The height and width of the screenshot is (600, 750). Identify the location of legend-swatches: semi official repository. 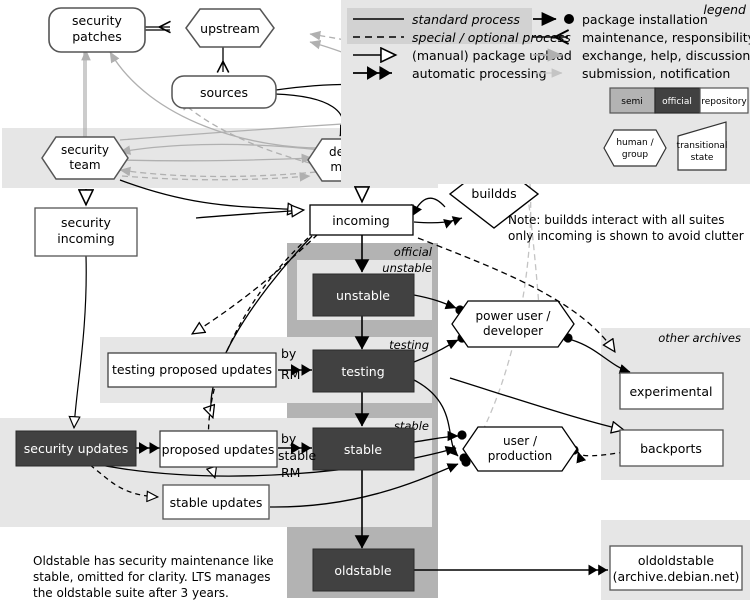
(679, 100).